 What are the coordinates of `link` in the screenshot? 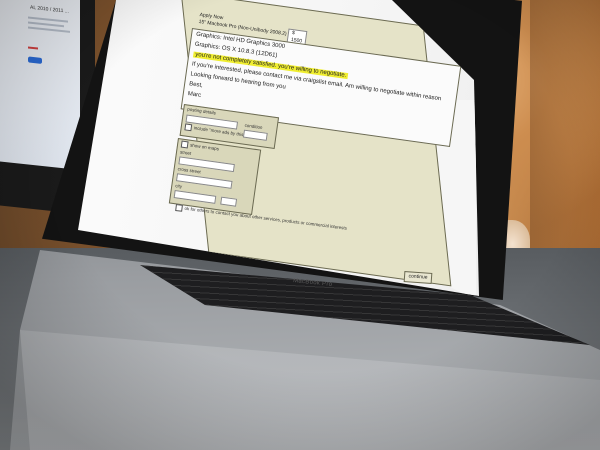 It's located at (33, 48).